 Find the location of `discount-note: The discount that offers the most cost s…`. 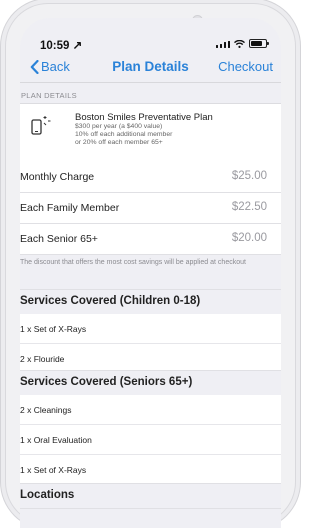

discount-note: The discount that offers the most cost s… is located at coordinates (133, 262).